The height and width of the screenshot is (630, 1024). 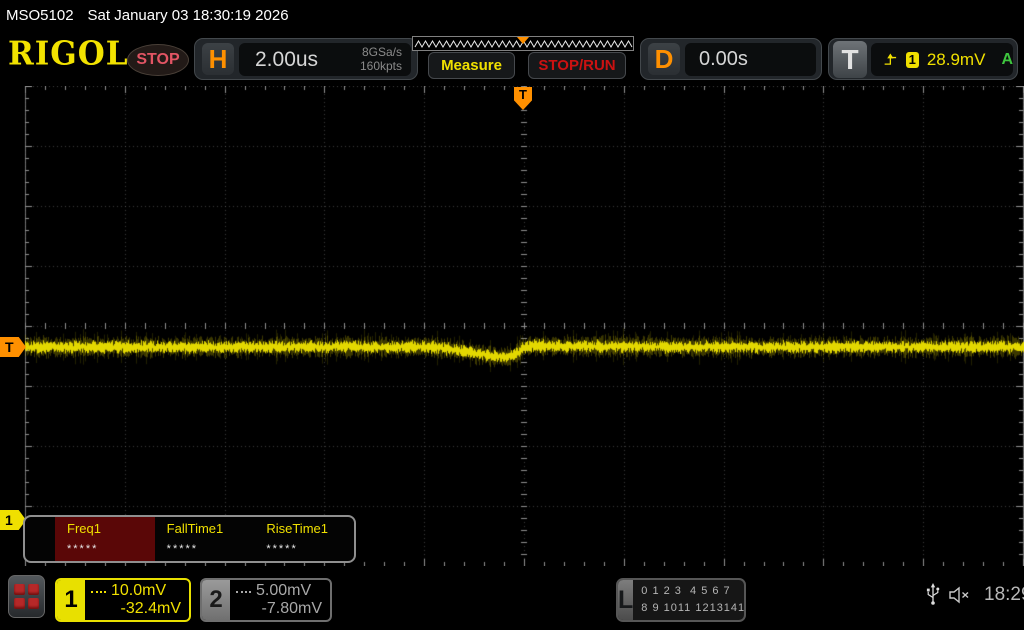 I want to click on memory-position-pointer-icon, so click(x=523, y=40).